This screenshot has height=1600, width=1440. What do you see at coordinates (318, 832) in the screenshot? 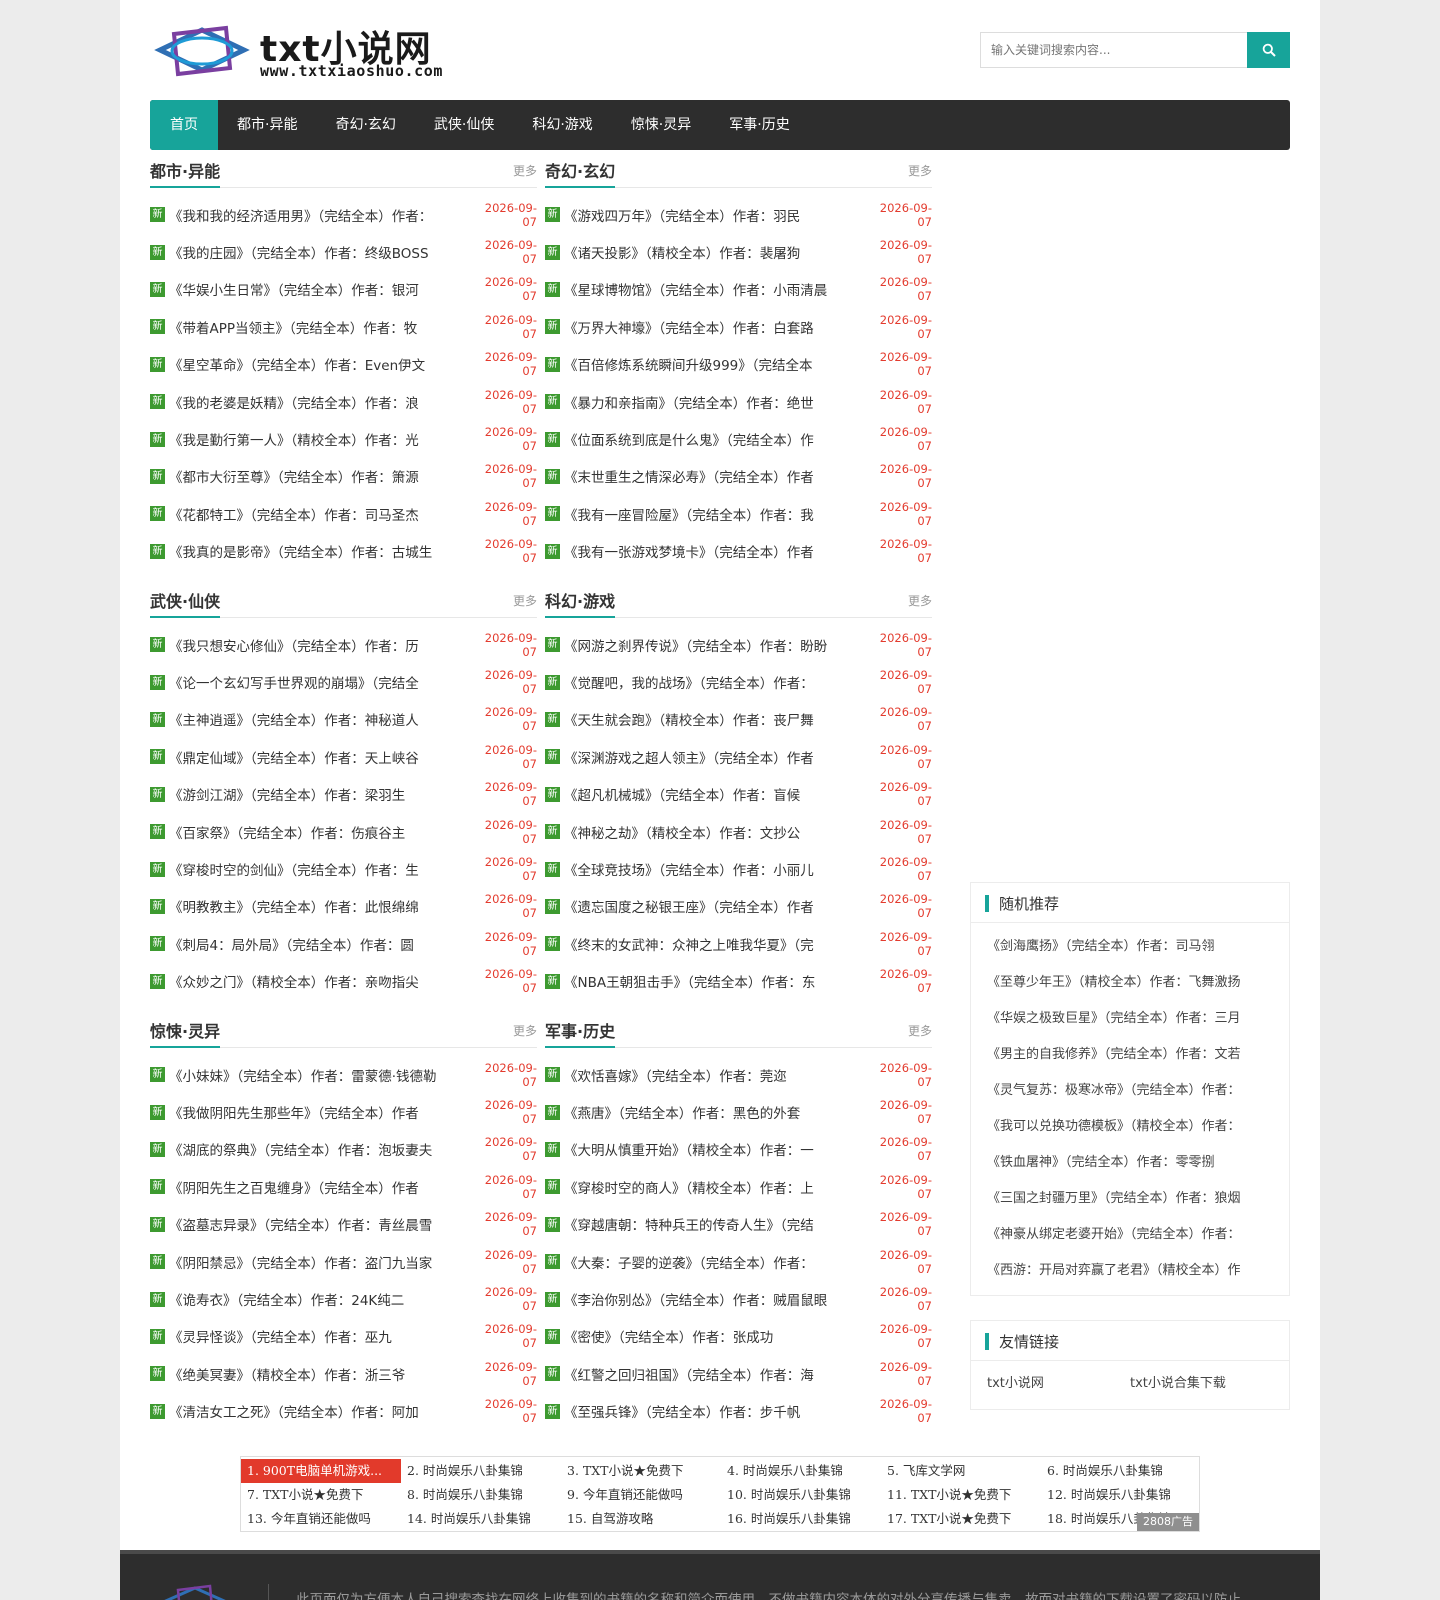
I see `book-title-link: 《百家祭》（完结全本）作者：伤痕谷主` at bounding box center [318, 832].